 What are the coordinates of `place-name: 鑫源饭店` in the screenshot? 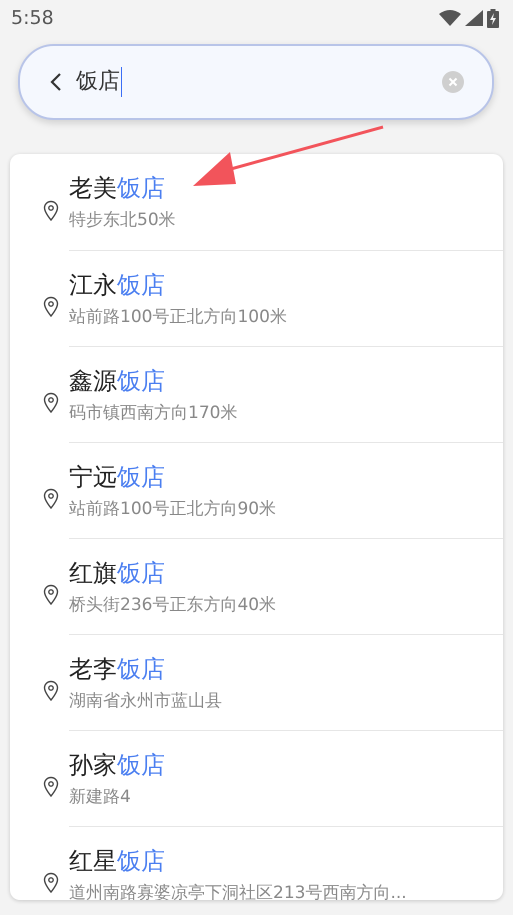 It's located at (286, 381).